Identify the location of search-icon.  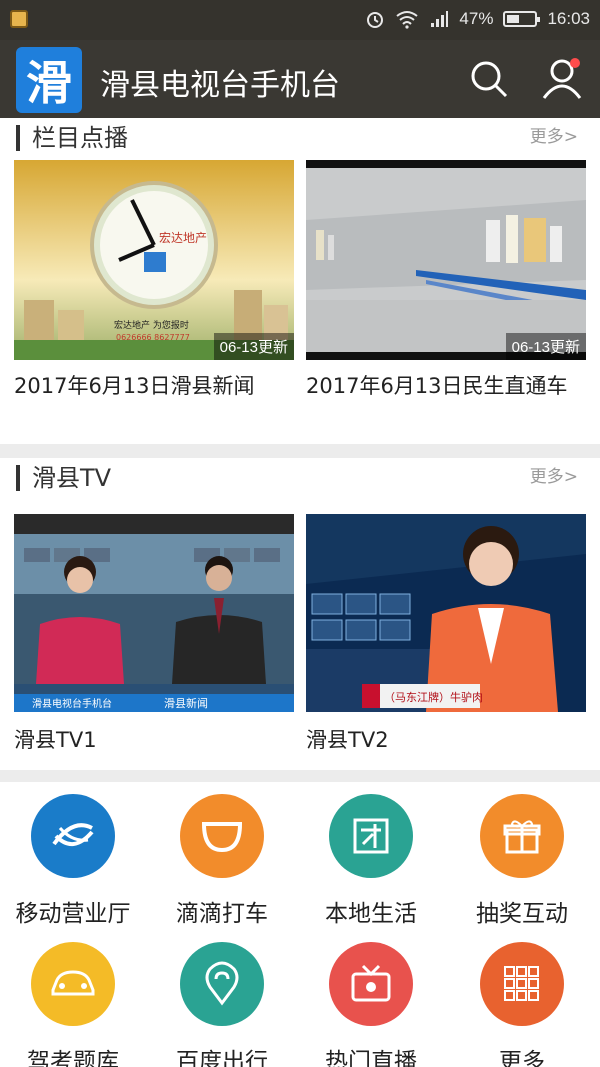
(489, 79).